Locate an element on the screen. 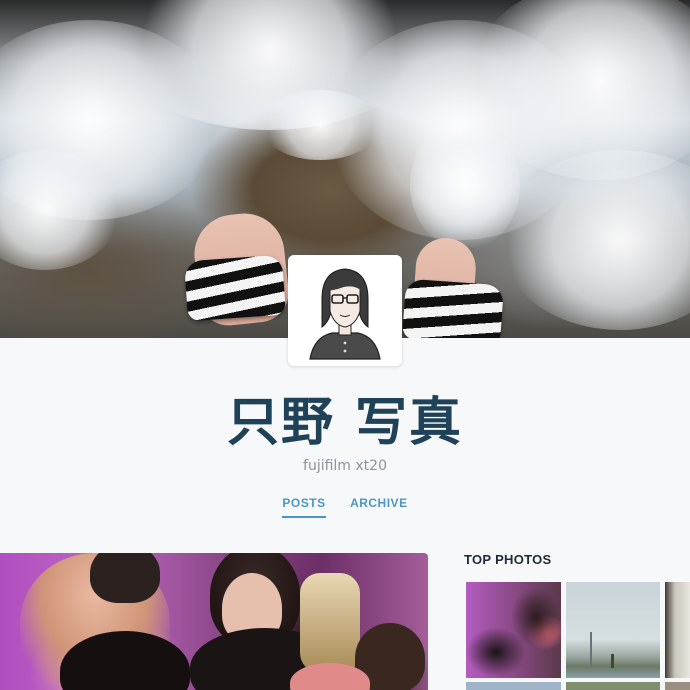 The width and height of the screenshot is (690, 690). blog-description: fujifilm xt20 is located at coordinates (345, 466).